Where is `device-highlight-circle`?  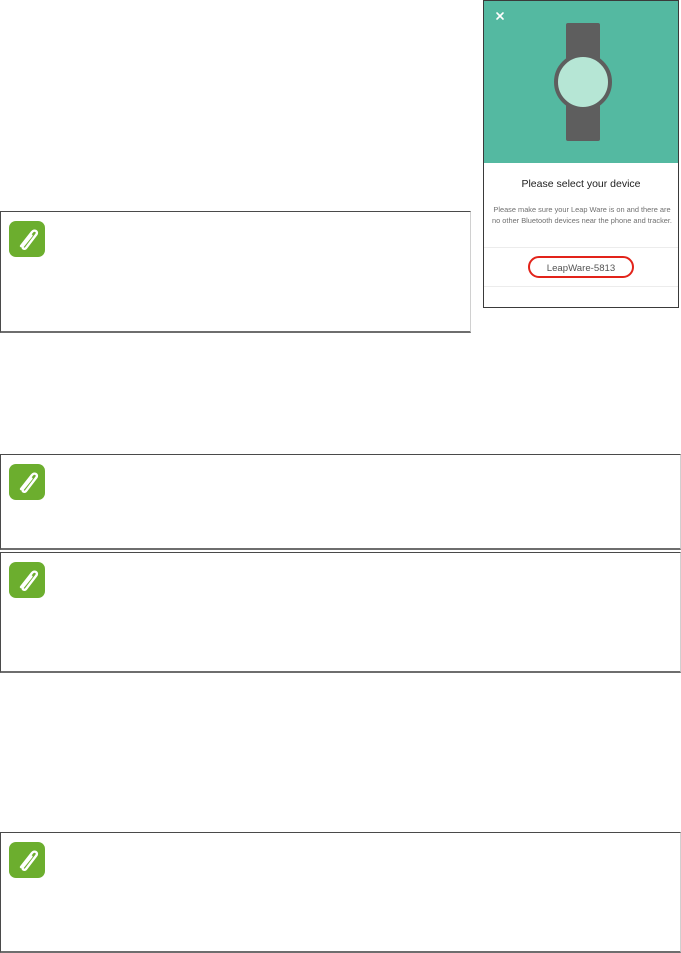 device-highlight-circle is located at coordinates (581, 267).